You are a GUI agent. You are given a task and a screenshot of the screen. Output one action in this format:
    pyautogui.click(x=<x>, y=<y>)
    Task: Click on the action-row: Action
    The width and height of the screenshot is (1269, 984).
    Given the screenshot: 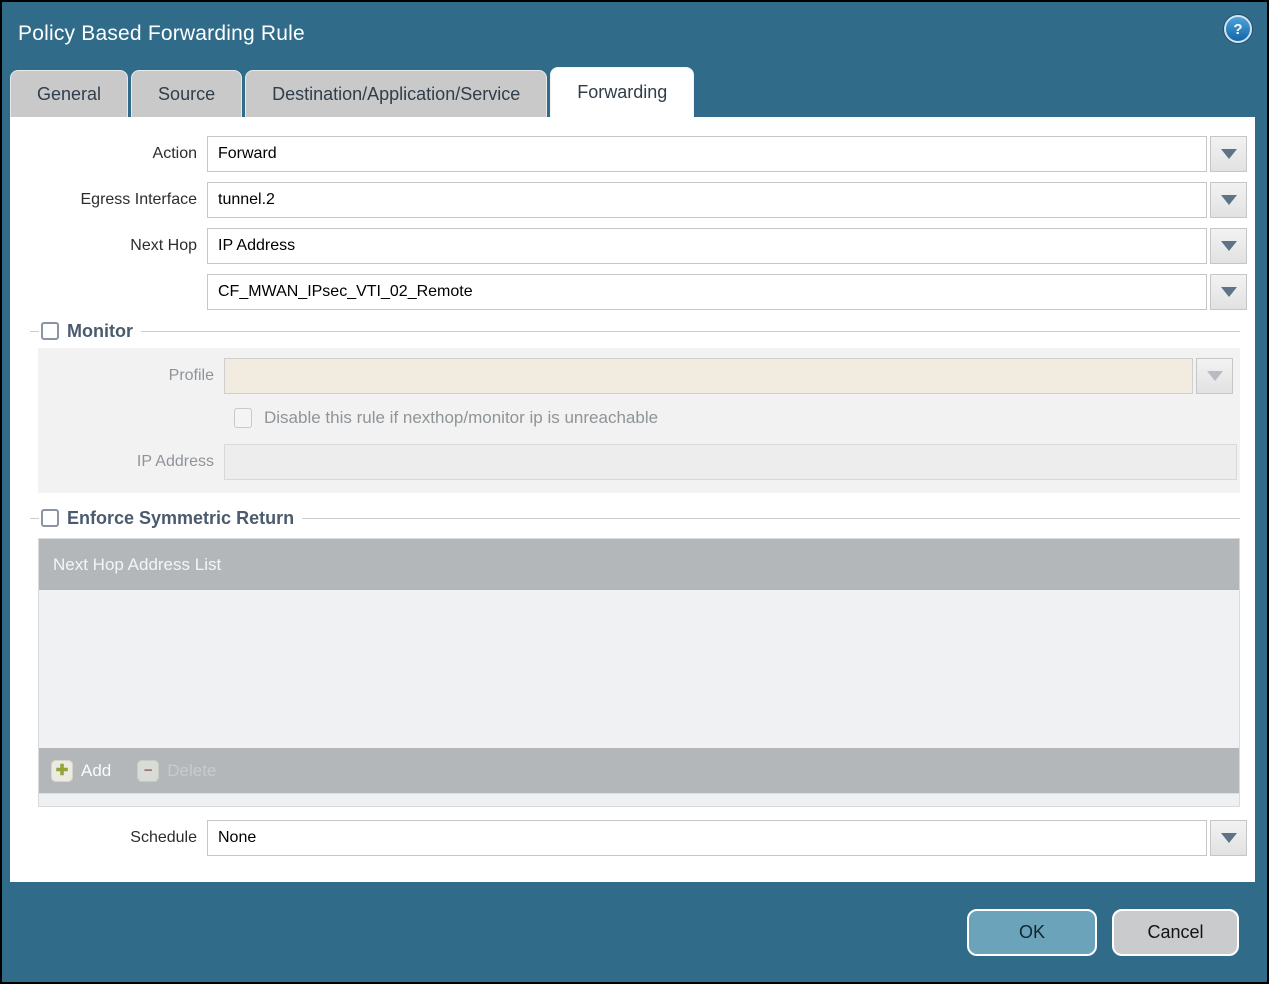 What is the action you would take?
    pyautogui.click(x=632, y=154)
    